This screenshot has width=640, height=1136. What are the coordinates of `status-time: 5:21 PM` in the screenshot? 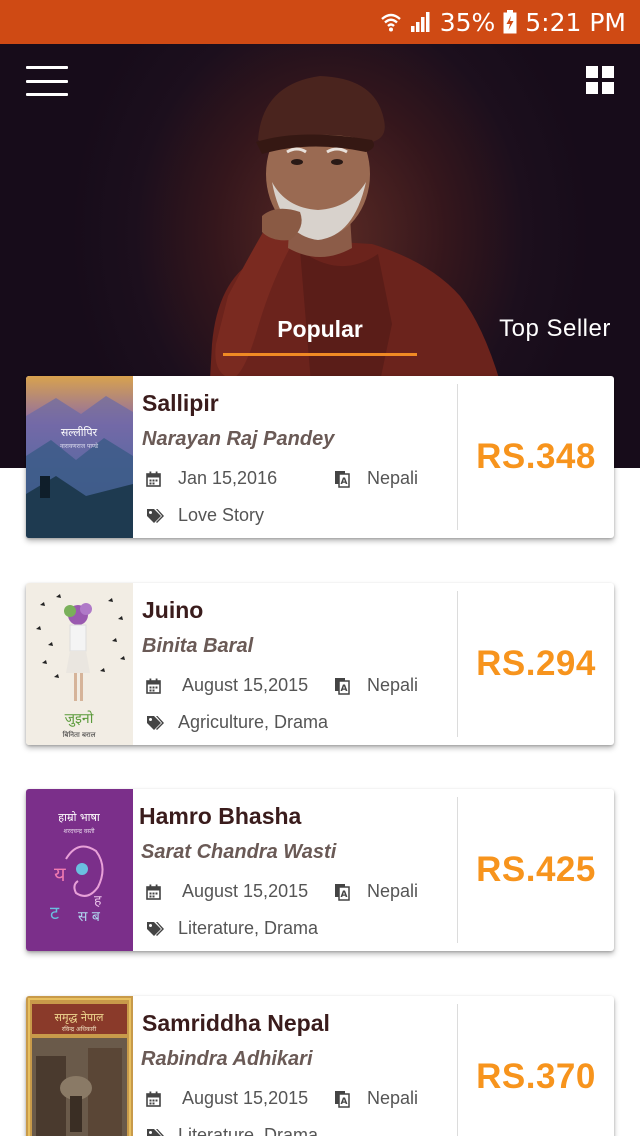 It's located at (575, 22).